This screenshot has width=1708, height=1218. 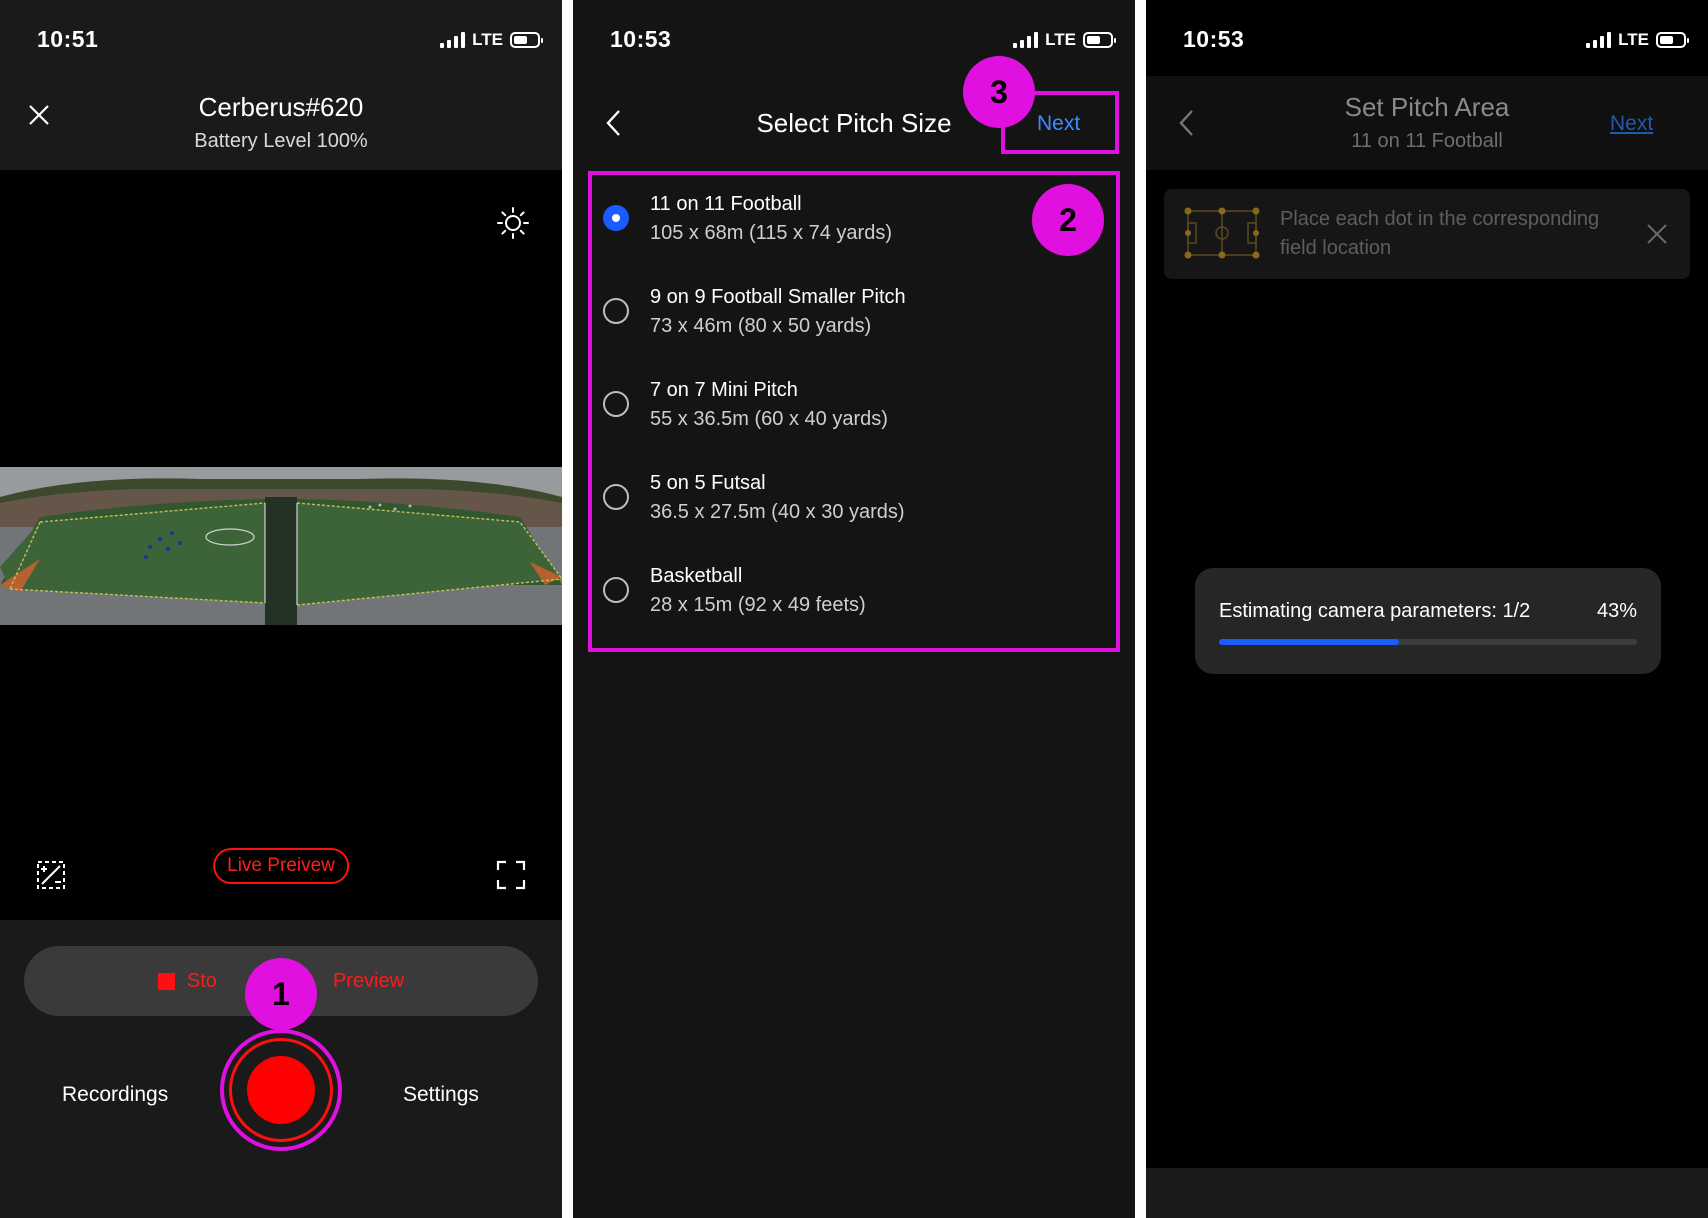 What do you see at coordinates (441, 1095) in the screenshot?
I see `settings-button: Settings` at bounding box center [441, 1095].